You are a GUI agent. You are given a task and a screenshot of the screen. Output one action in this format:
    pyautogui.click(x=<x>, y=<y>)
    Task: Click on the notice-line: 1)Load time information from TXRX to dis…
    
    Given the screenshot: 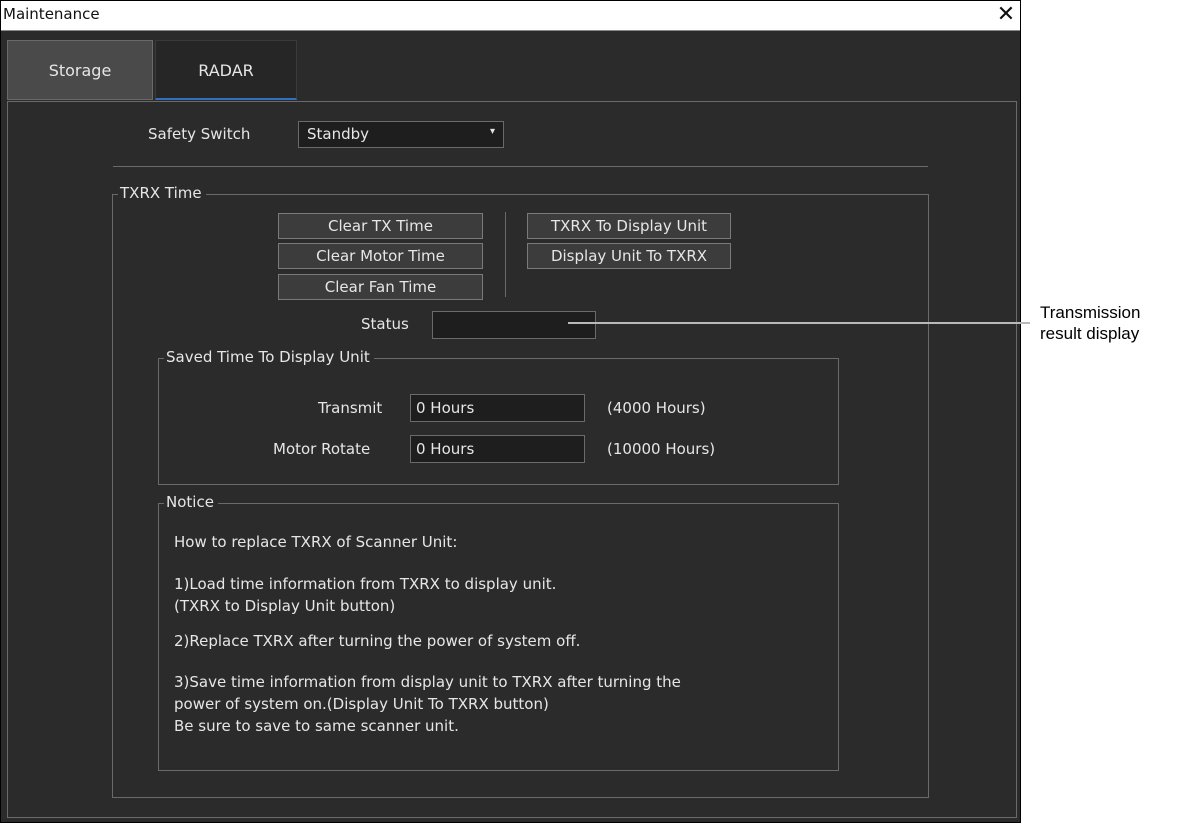 What is the action you would take?
    pyautogui.click(x=365, y=584)
    